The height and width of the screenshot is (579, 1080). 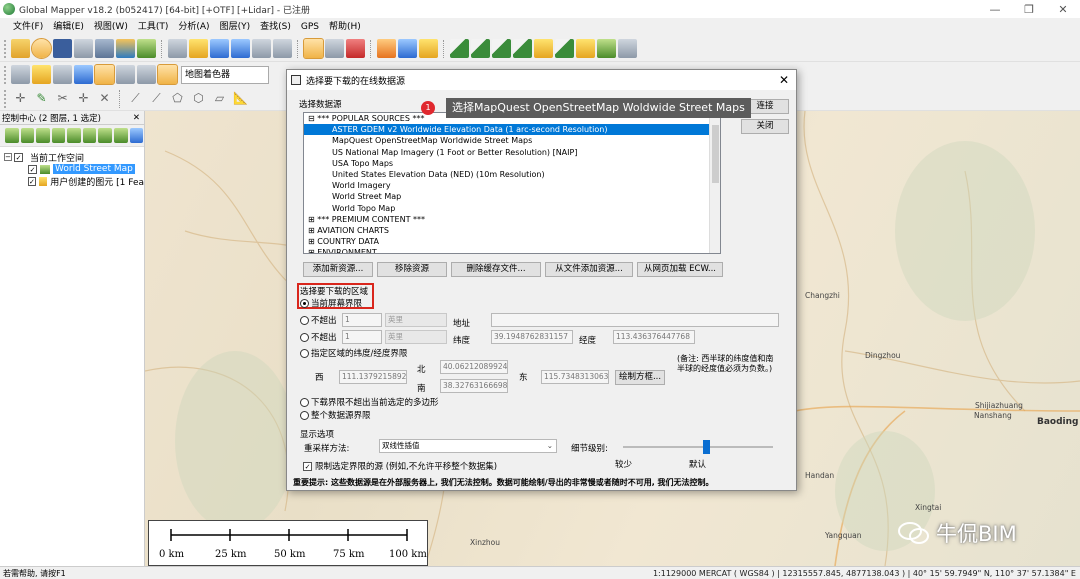 What do you see at coordinates (125, 48) in the screenshot?
I see `control-center-icon` at bounding box center [125, 48].